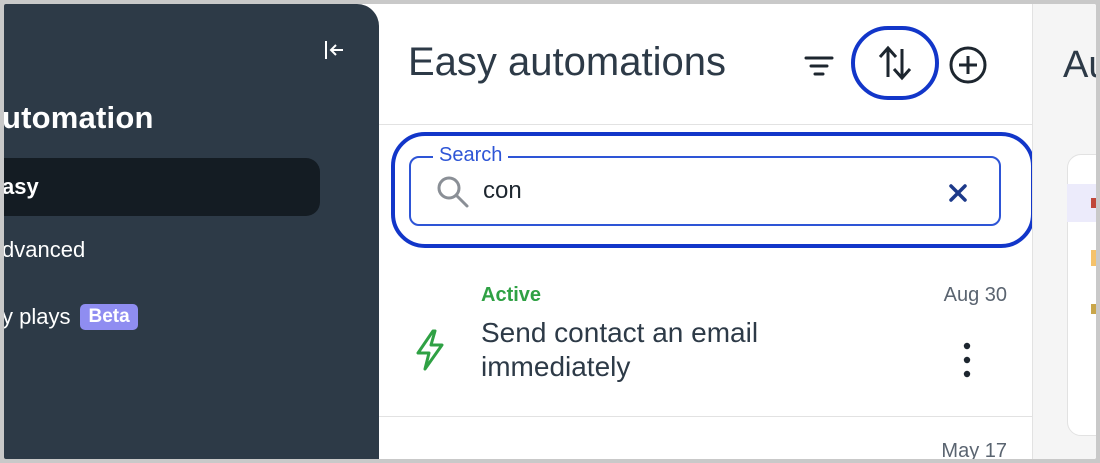  I want to click on status-text: Active, so click(511, 295).